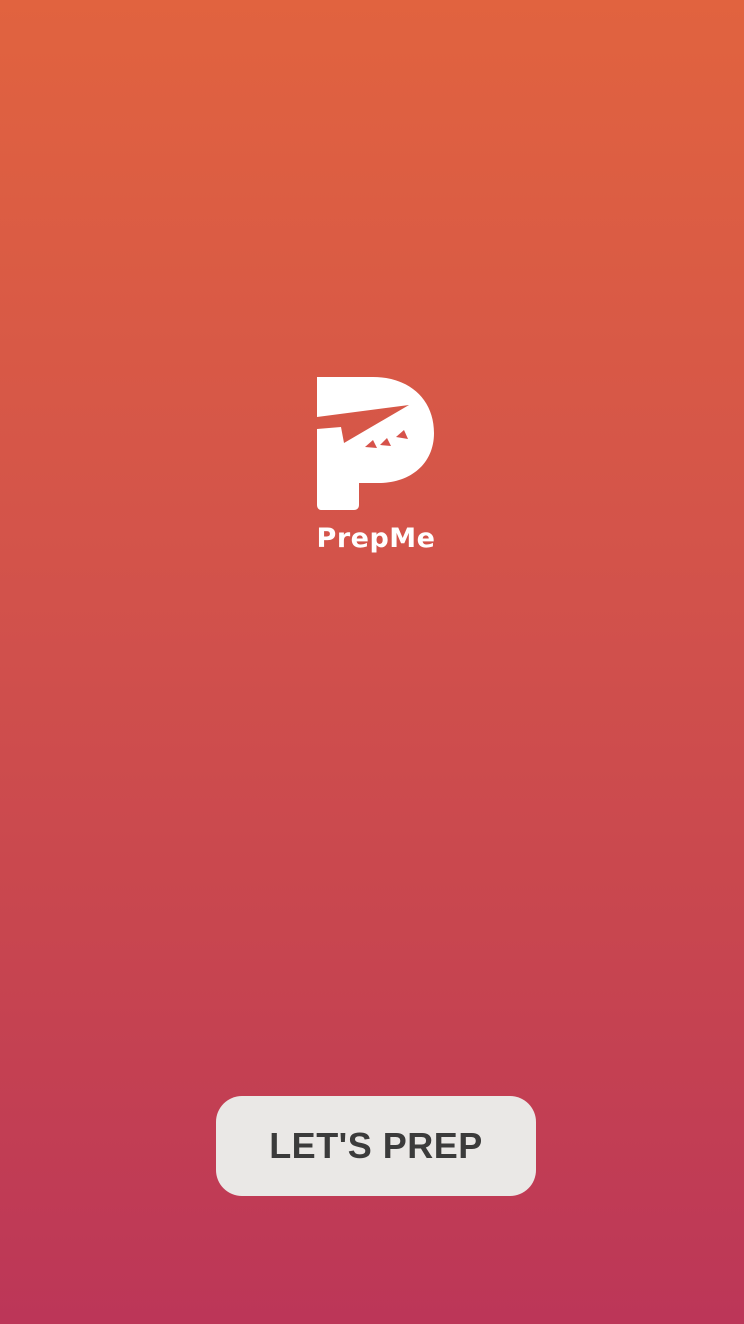  Describe the element at coordinates (375, 443) in the screenshot. I see `prepme-p-logo-icon` at that location.